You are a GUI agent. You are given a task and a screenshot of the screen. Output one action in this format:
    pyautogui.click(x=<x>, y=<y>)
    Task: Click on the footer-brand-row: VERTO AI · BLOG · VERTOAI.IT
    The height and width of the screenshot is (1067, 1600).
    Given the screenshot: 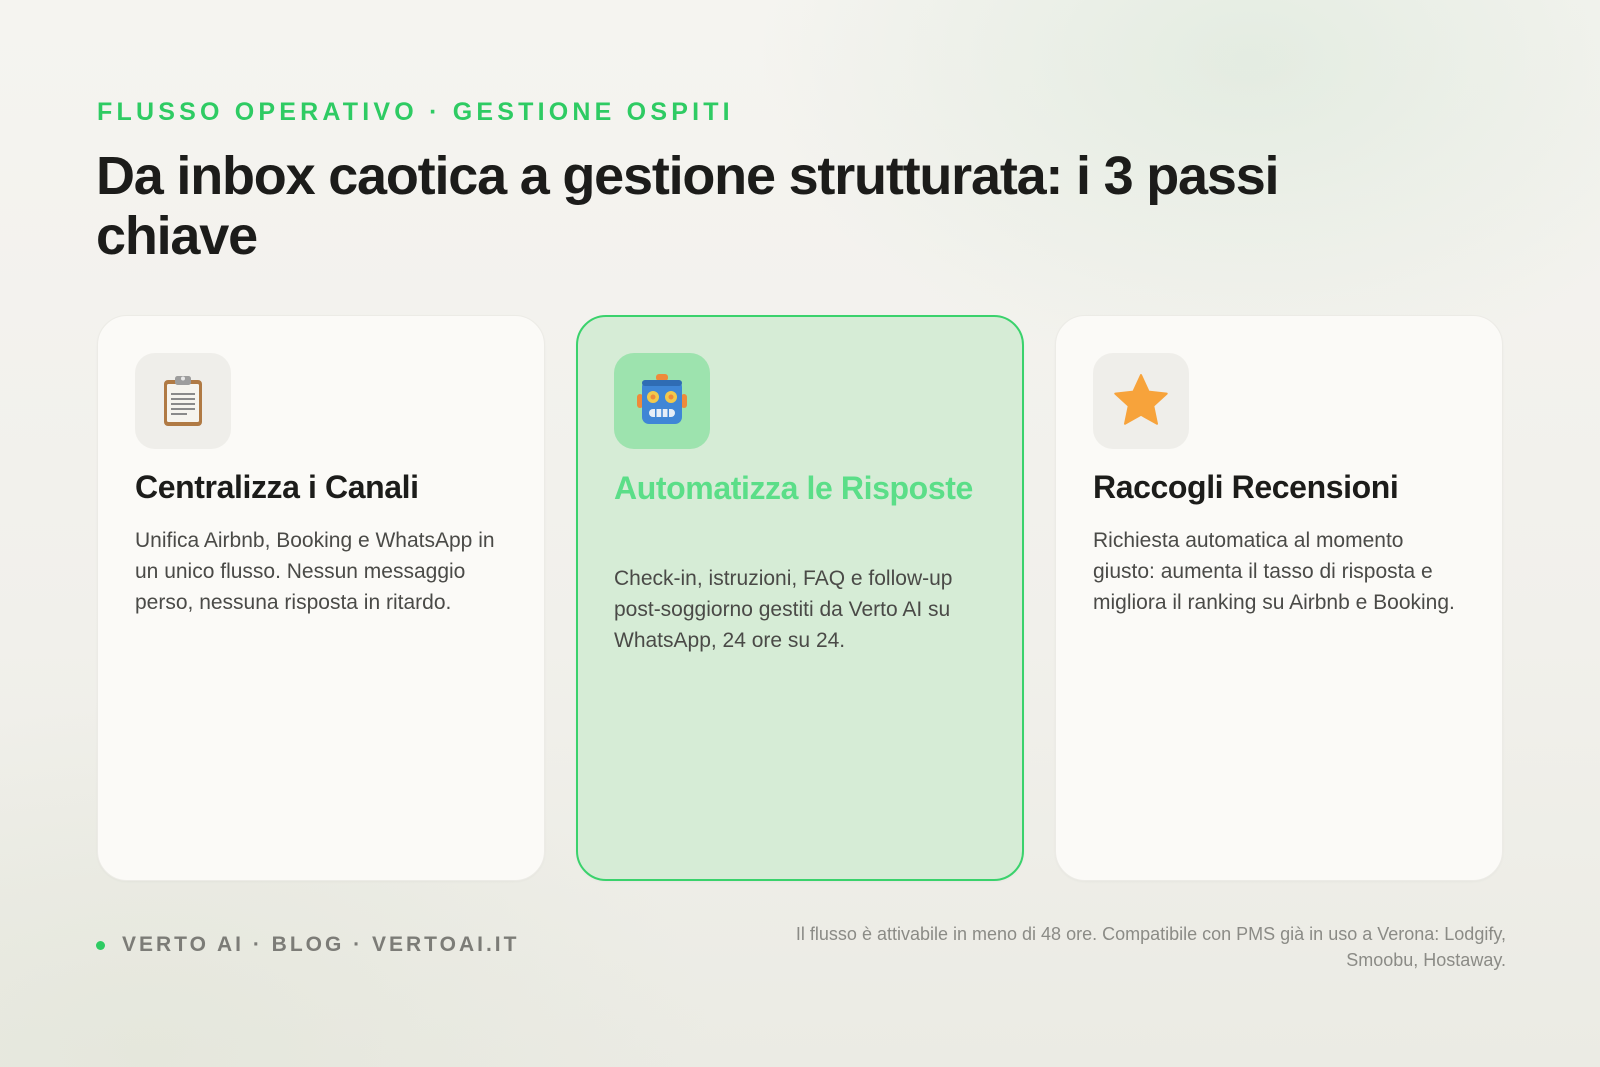 What is the action you would take?
    pyautogui.click(x=307, y=945)
    